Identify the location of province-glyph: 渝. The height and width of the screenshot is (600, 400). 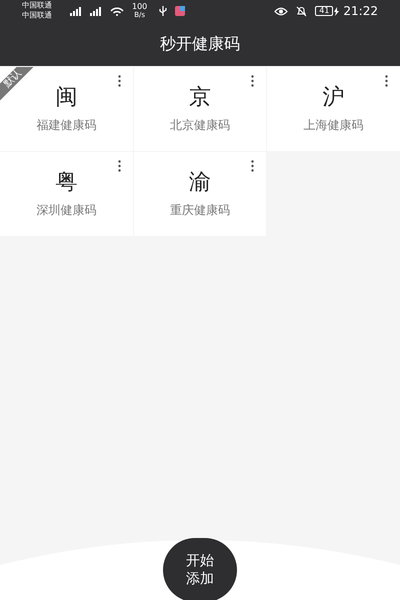
(199, 183).